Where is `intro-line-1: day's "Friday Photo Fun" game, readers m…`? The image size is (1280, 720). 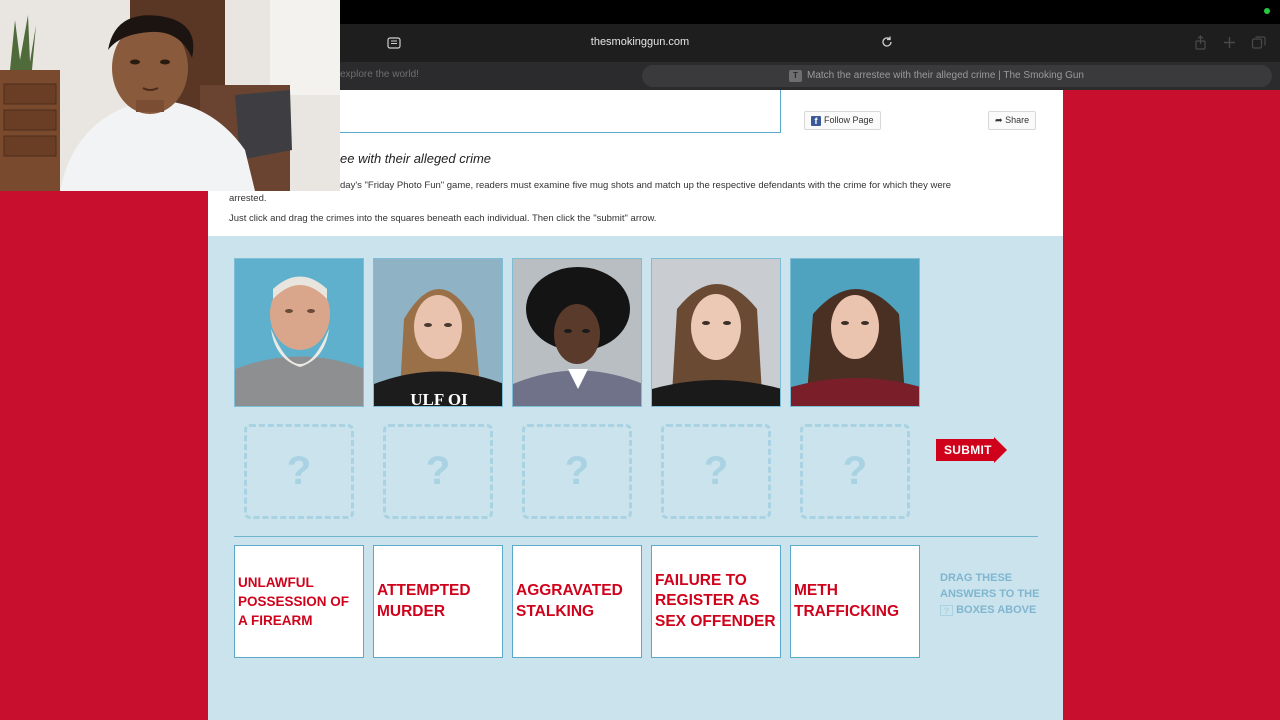 intro-line-1: day's "Friday Photo Fun" game, readers m… is located at coordinates (646, 185).